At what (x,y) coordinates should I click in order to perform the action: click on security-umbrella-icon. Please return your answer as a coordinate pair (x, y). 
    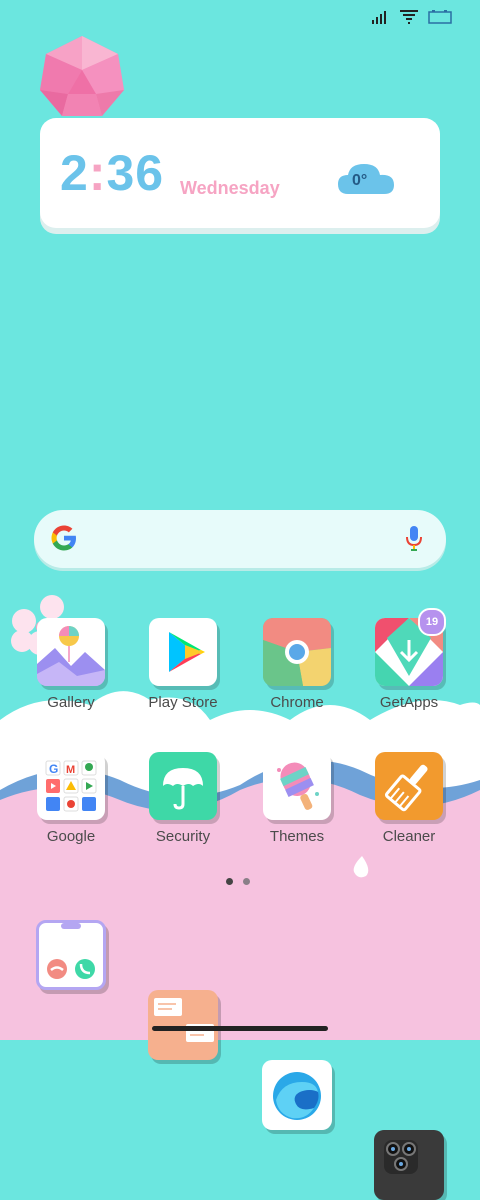
    Looking at the image, I should click on (183, 786).